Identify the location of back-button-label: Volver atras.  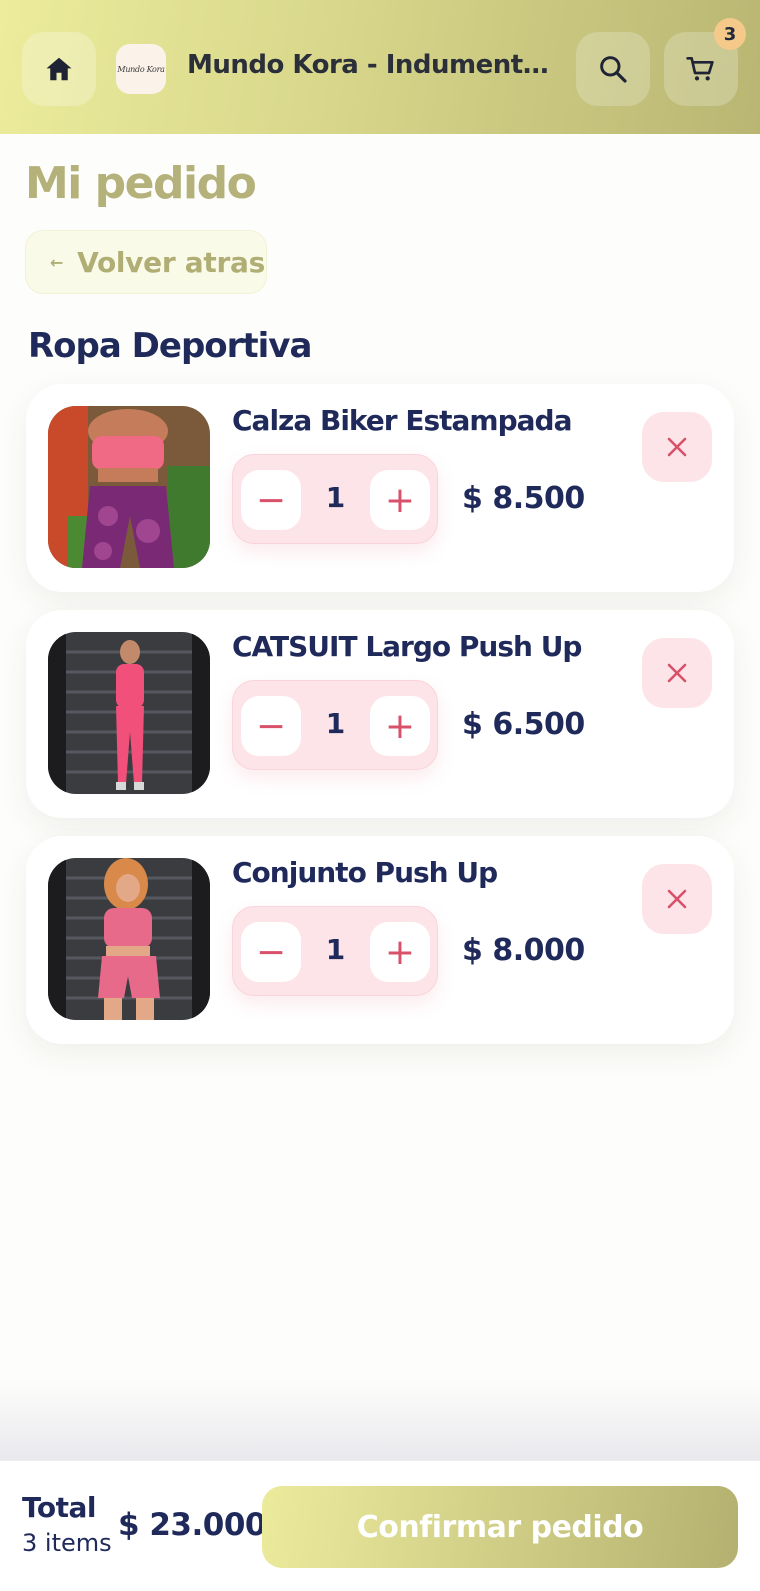
(171, 262).